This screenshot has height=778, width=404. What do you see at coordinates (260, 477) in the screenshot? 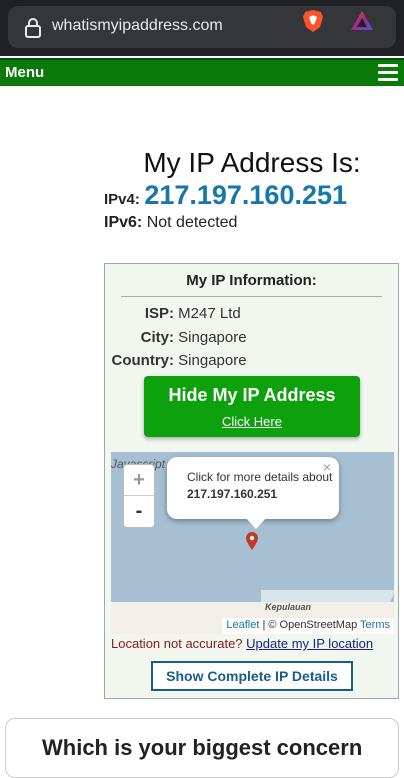
I see `popup-message: Click for more details about` at bounding box center [260, 477].